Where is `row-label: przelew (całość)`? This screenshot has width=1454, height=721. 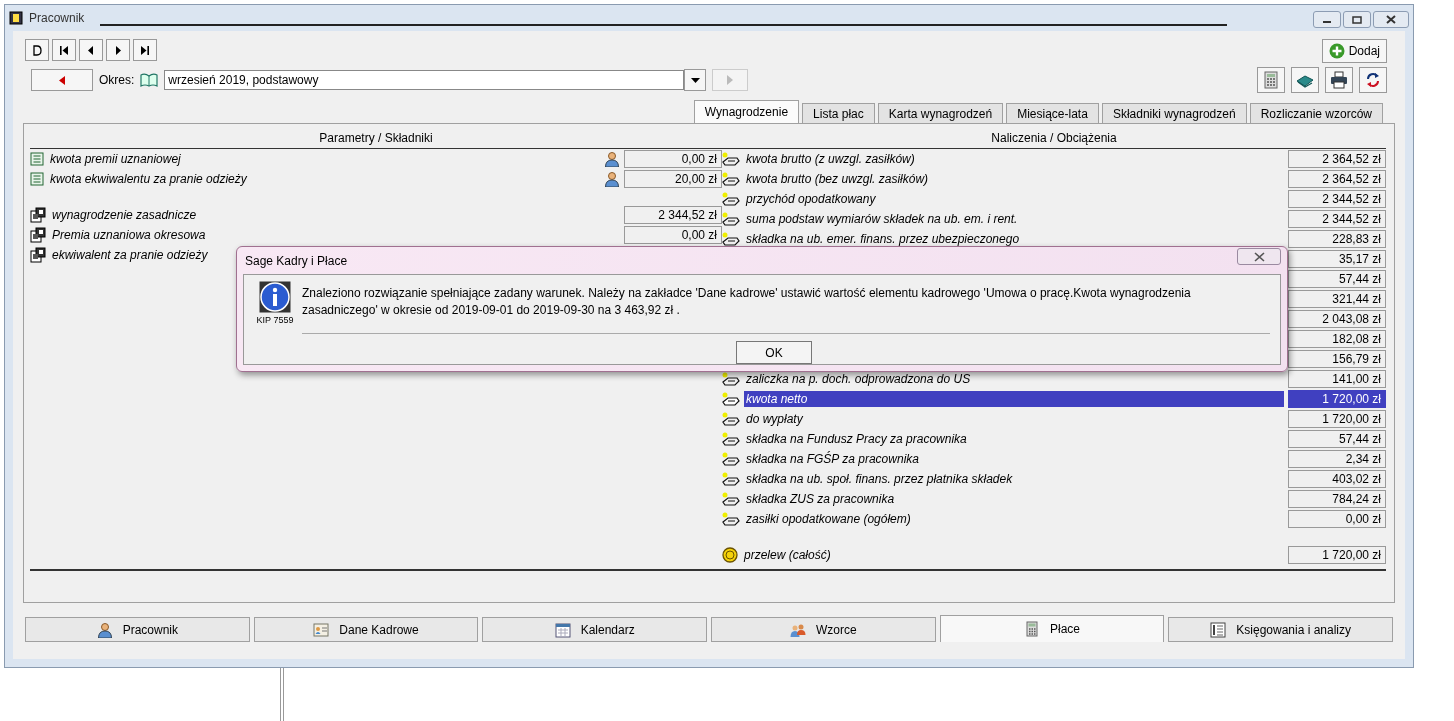 row-label: przelew (całość) is located at coordinates (787, 555).